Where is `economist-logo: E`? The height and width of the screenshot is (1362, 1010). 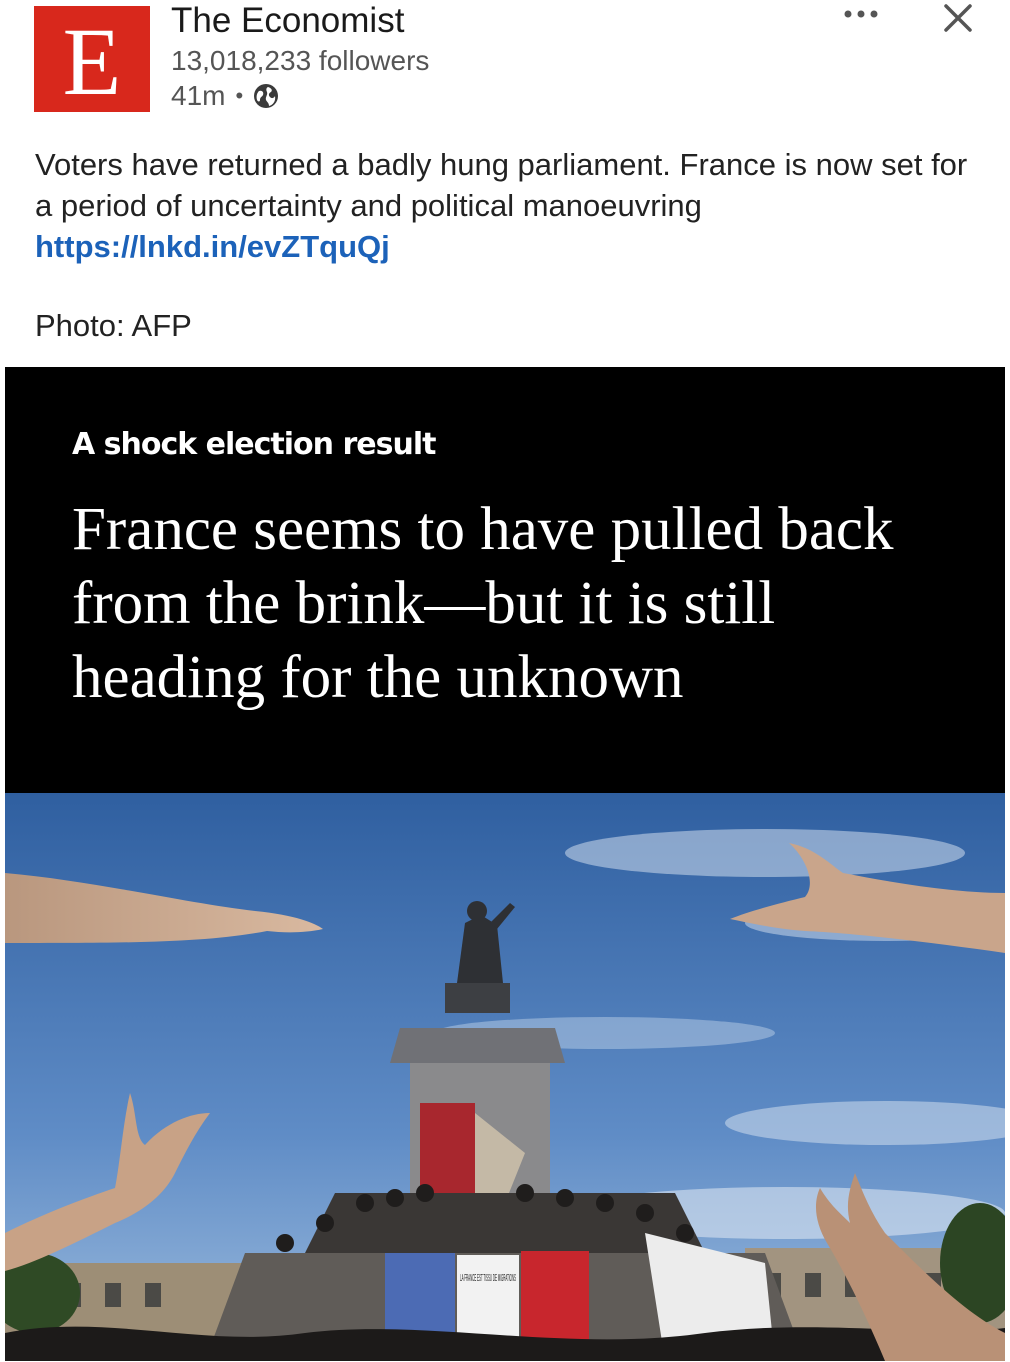
economist-logo: E is located at coordinates (92, 59).